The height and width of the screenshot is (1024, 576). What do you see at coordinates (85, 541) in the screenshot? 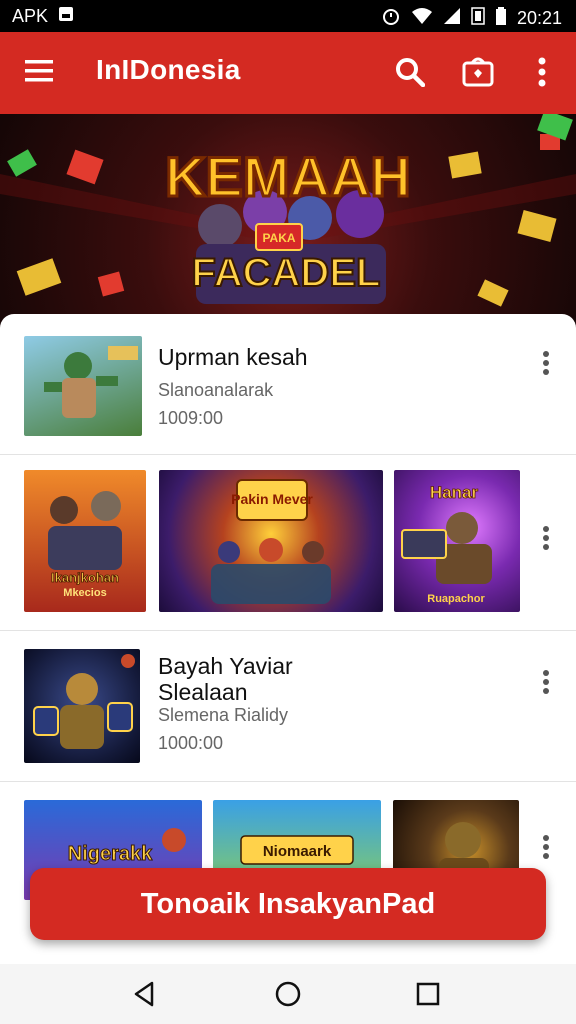
I see `gallery-card: Ikanjkohan Mkecios` at bounding box center [85, 541].